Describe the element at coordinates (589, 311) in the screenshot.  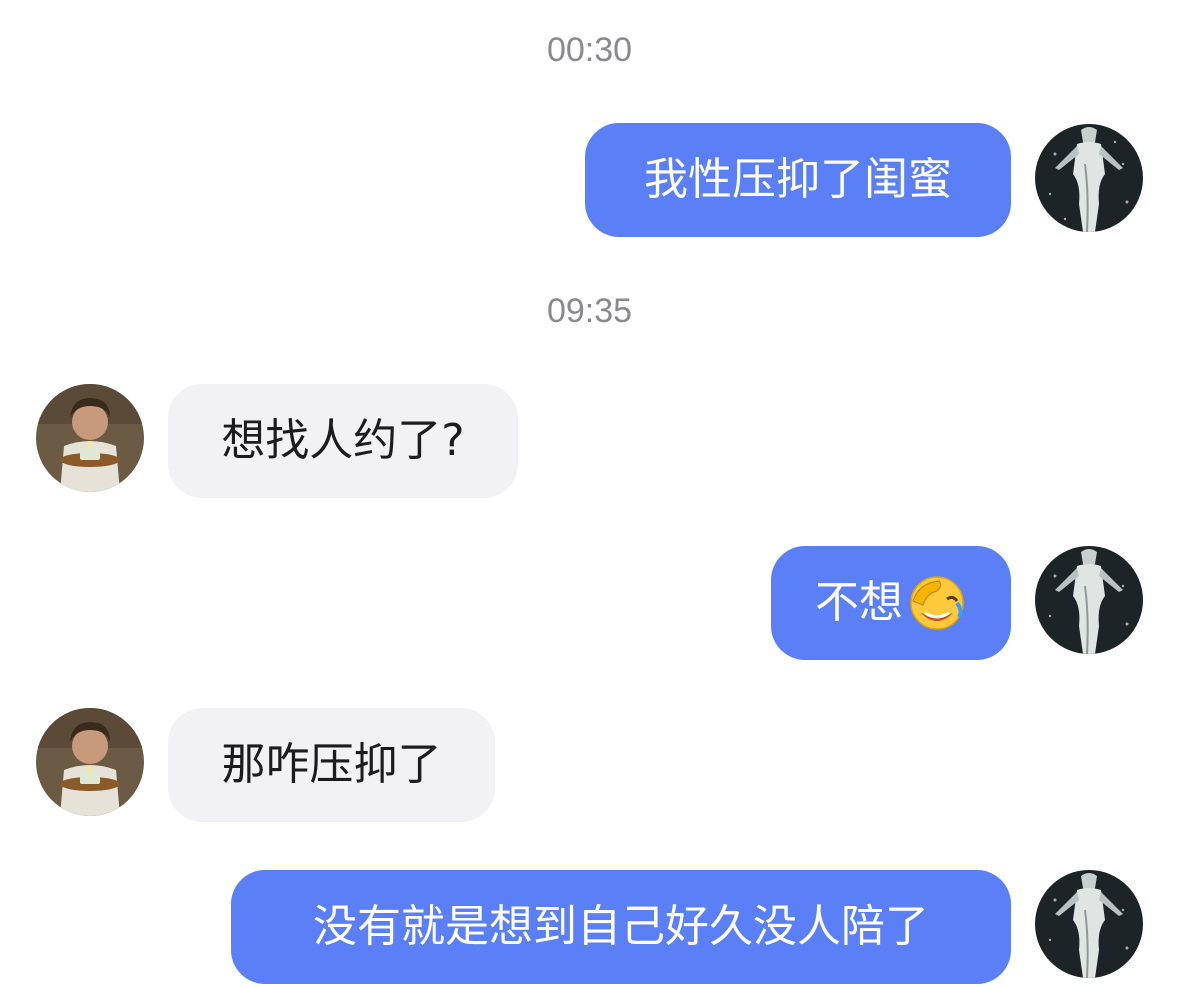
I see `timestamp: 09:35` at that location.